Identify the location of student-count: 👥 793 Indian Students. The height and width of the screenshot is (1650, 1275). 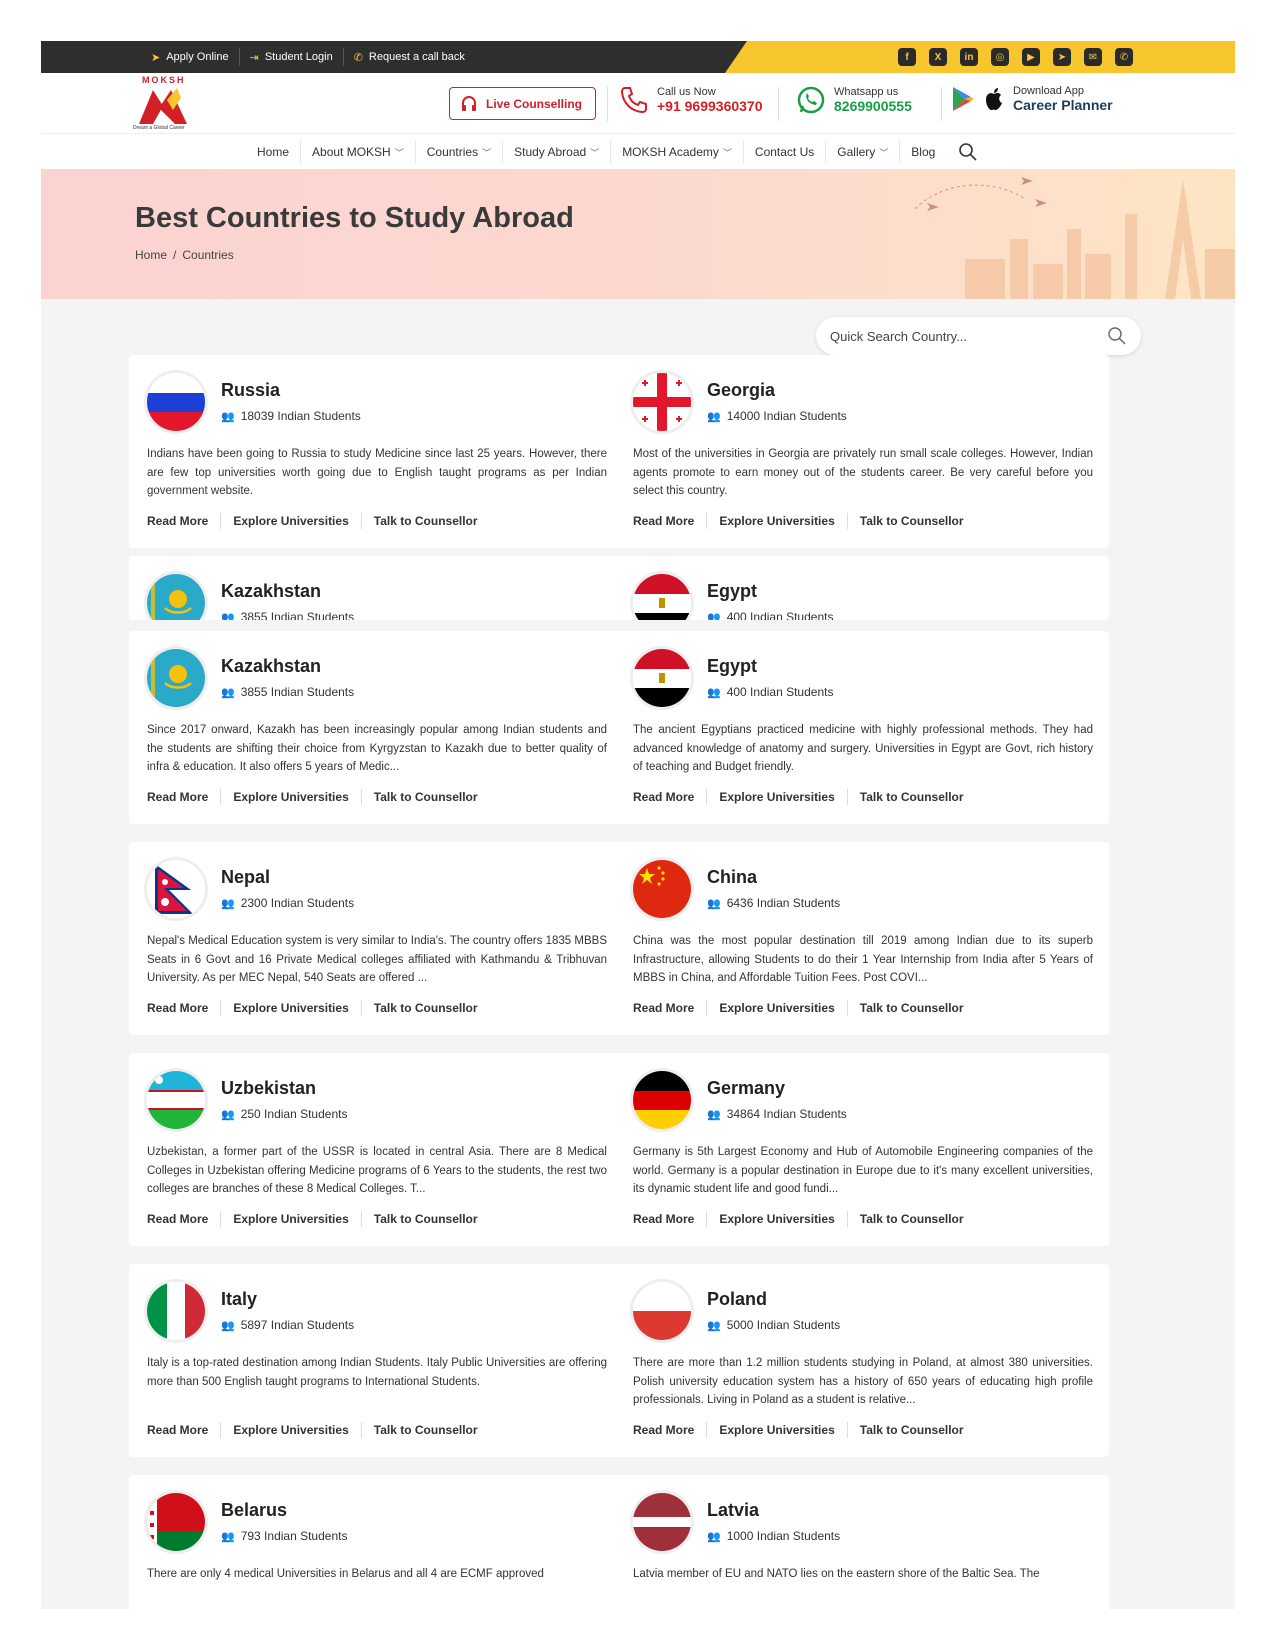
(284, 1536).